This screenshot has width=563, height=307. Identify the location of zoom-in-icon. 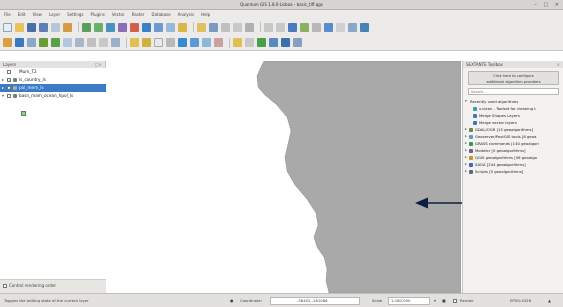
(31, 42).